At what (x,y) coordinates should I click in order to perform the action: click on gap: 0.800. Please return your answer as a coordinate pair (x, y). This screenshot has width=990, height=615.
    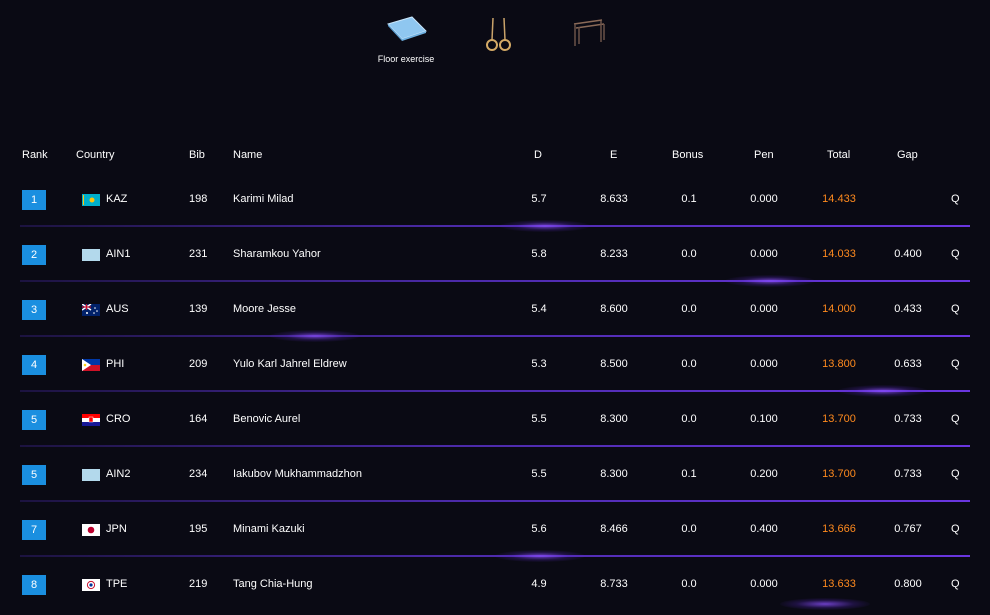
    Looking at the image, I should click on (908, 584).